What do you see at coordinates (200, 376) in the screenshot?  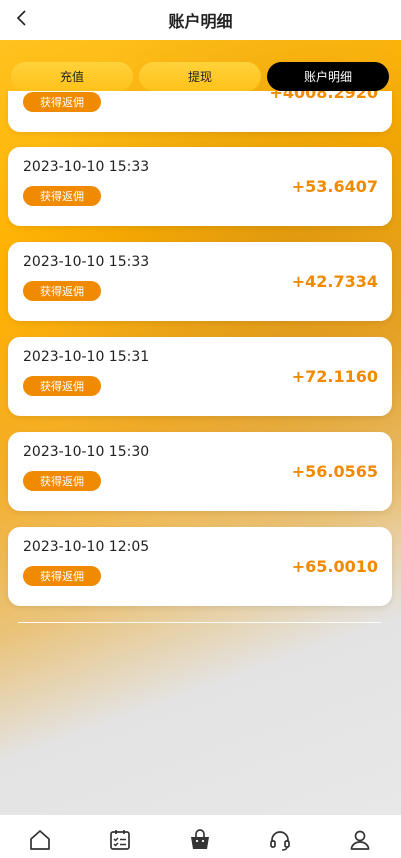 I see `record-card: 2023-10-10 15:31 获得返佣 +72.1160` at bounding box center [200, 376].